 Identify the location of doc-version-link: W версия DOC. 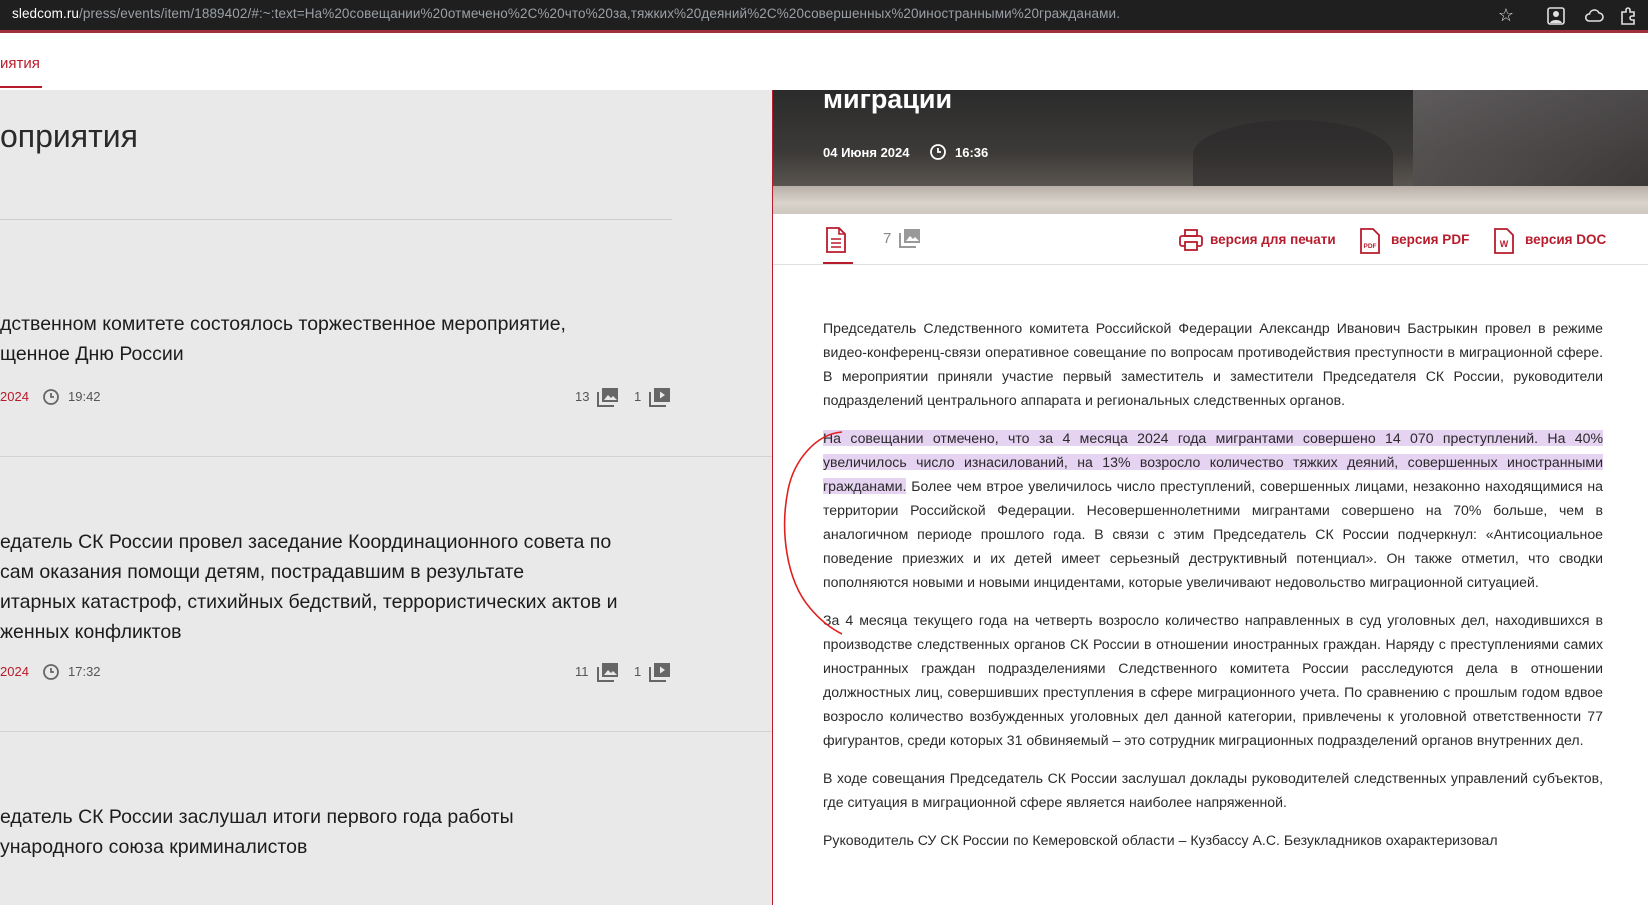
(1553, 241).